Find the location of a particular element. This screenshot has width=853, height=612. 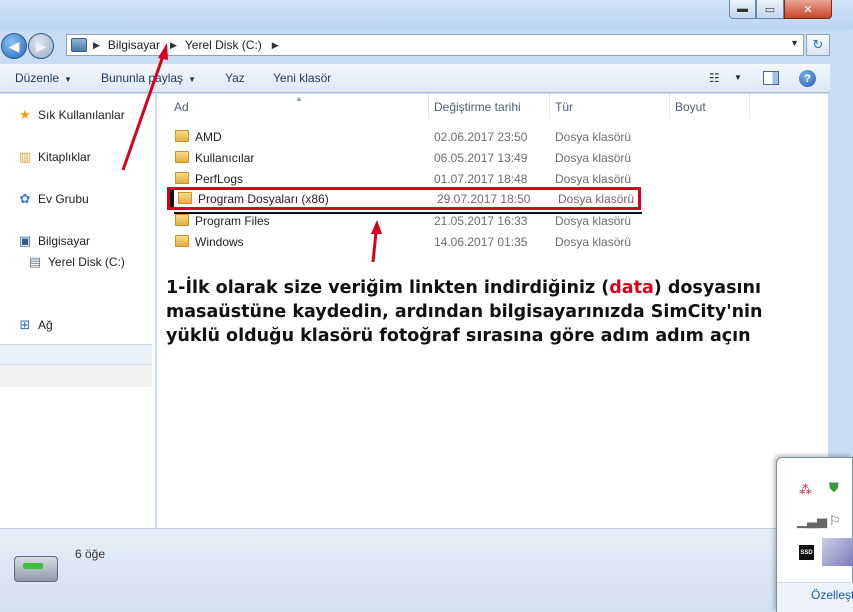

arrow-to-folder is located at coordinates (374, 247).